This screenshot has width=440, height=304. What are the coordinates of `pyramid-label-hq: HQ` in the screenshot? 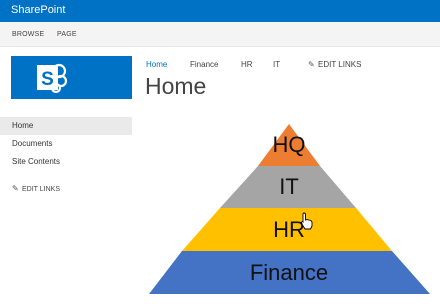 It's located at (289, 144).